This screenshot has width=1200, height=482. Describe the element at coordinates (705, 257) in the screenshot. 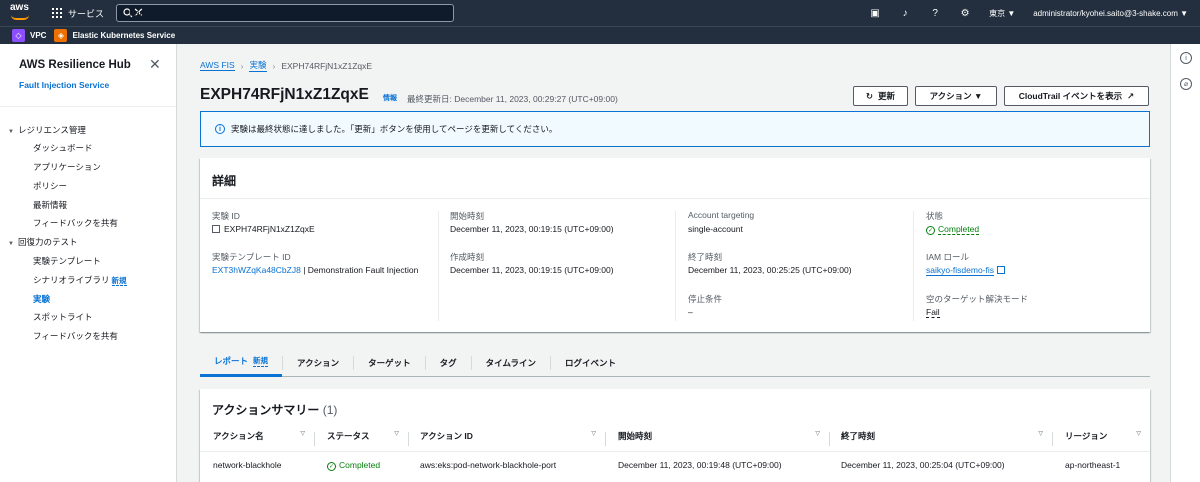

I see `end-time-label: 終了時刻` at that location.